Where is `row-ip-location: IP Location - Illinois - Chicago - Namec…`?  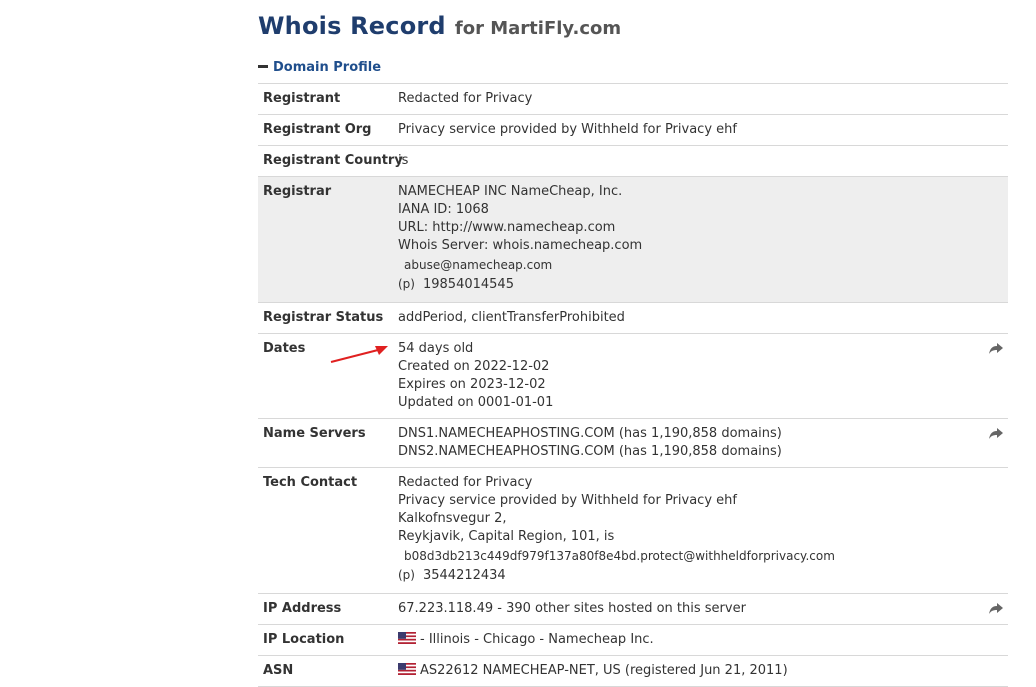 row-ip-location: IP Location - Illinois - Chicago - Namec… is located at coordinates (633, 640).